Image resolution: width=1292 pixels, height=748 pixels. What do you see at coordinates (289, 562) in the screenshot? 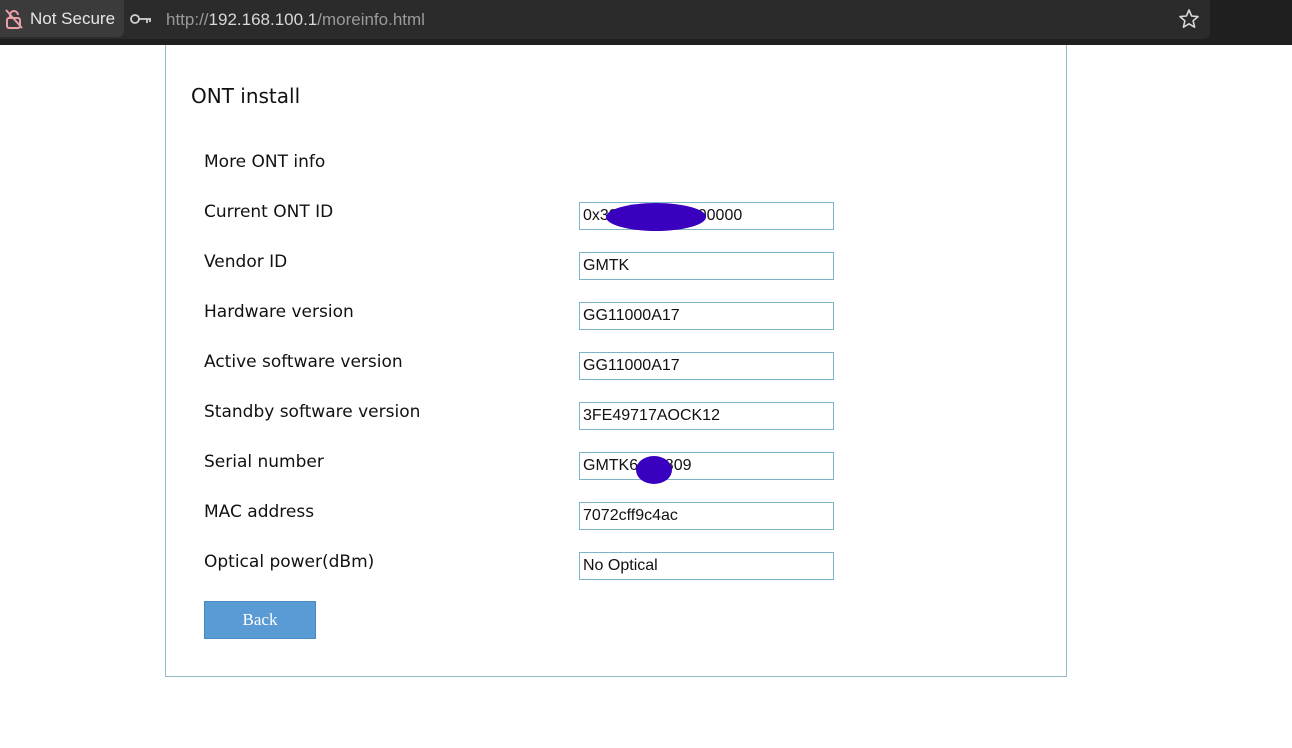
I see `label-optical-power: Optical power(dBm)` at bounding box center [289, 562].